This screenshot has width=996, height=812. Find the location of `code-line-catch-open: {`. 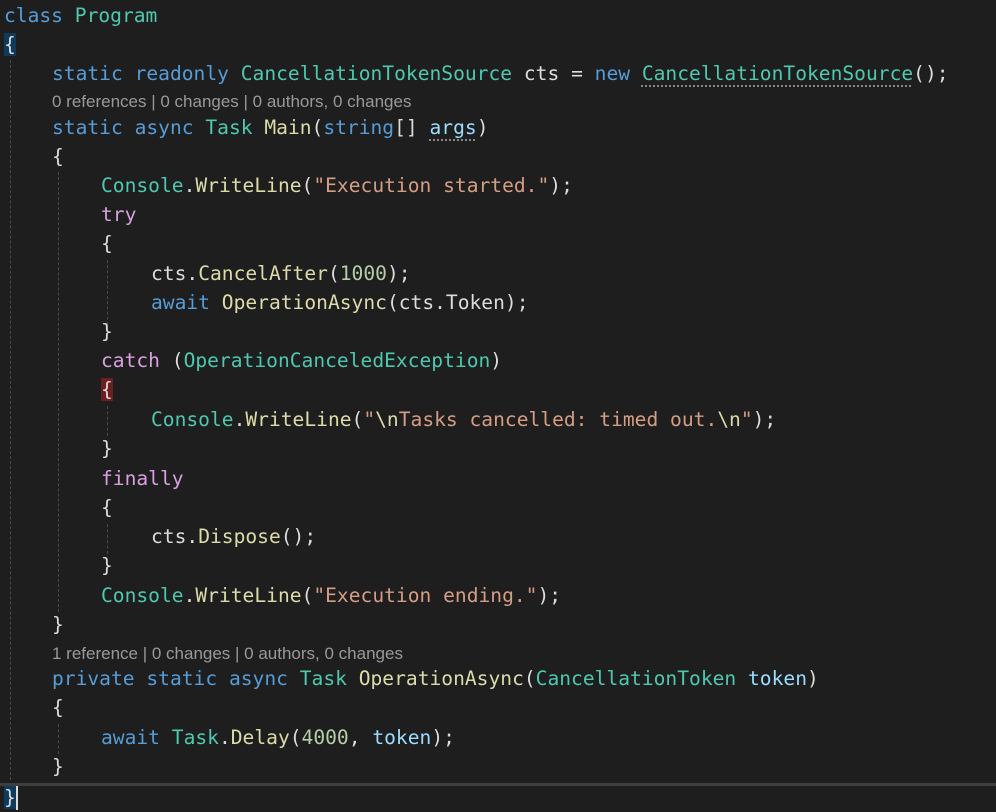

code-line-catch-open: { is located at coordinates (107, 390).